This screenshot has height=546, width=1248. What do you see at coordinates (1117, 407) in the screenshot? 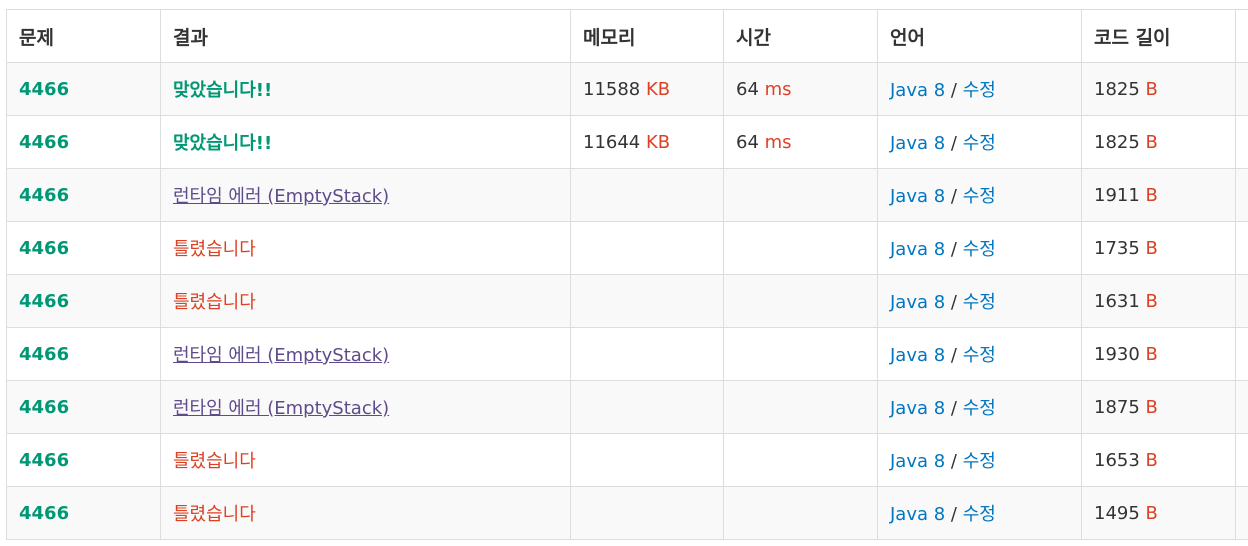
I see `code-length-value: 1875` at bounding box center [1117, 407].